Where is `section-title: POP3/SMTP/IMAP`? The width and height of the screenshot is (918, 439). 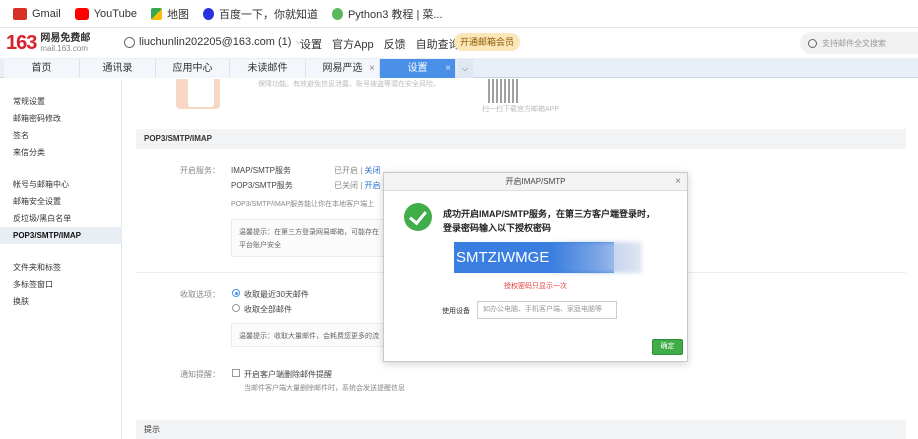 section-title: POP3/SMTP/IMAP is located at coordinates (527, 139).